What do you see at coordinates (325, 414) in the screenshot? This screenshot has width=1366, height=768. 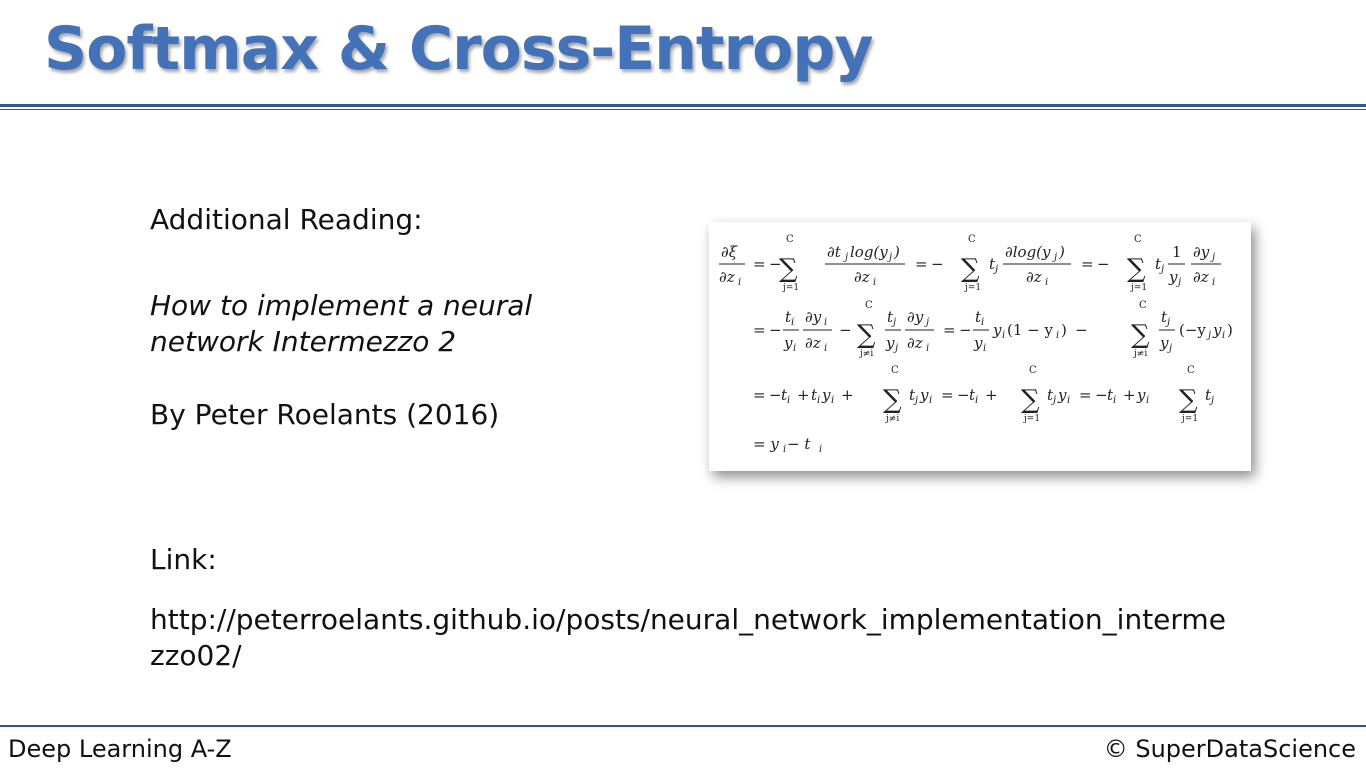 I see `article-author: By Peter Roelants (2016)` at bounding box center [325, 414].